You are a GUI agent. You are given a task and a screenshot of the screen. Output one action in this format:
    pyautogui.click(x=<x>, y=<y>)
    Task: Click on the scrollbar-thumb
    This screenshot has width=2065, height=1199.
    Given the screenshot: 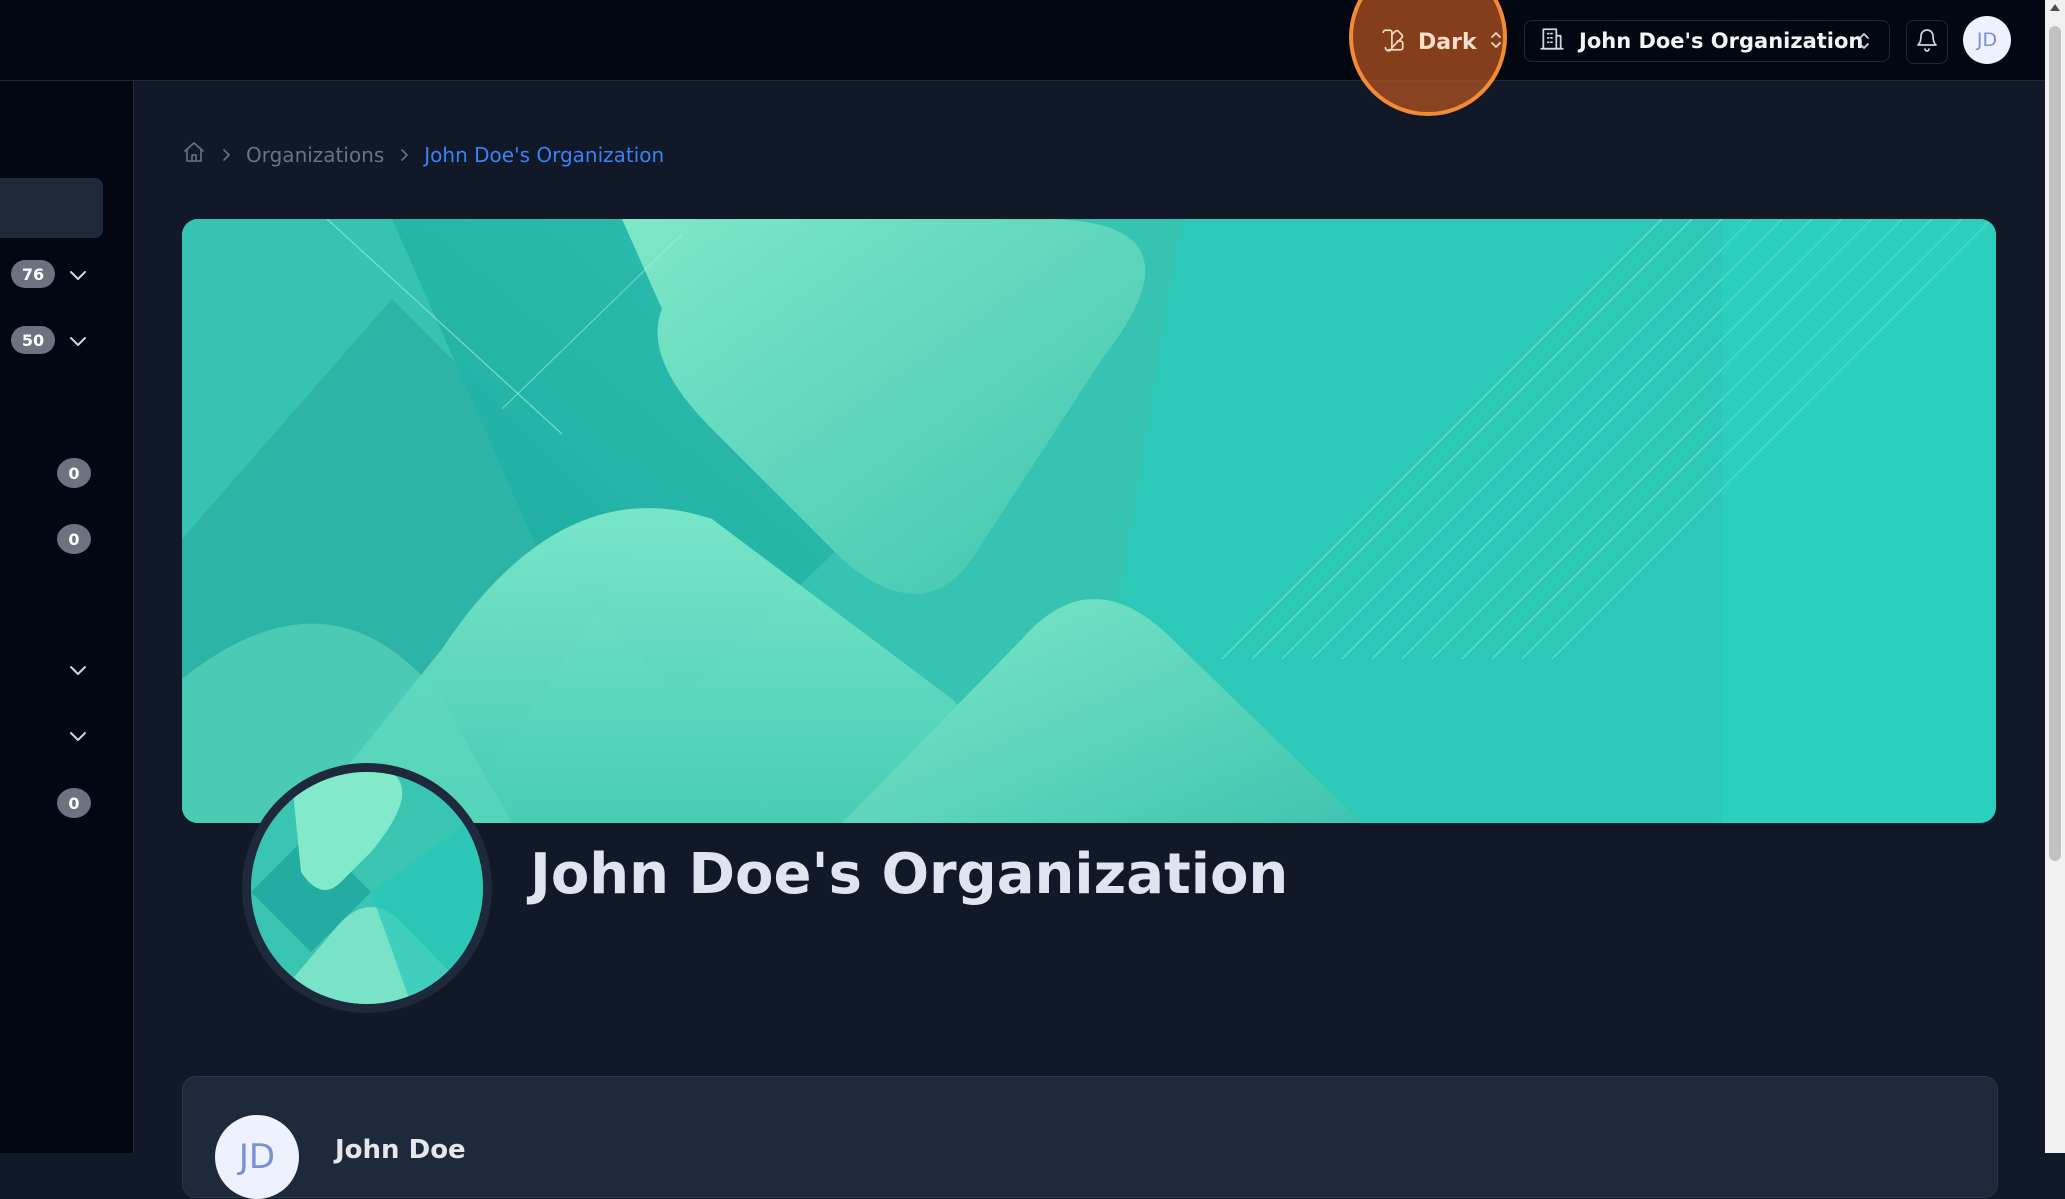 What is the action you would take?
    pyautogui.click(x=2055, y=443)
    